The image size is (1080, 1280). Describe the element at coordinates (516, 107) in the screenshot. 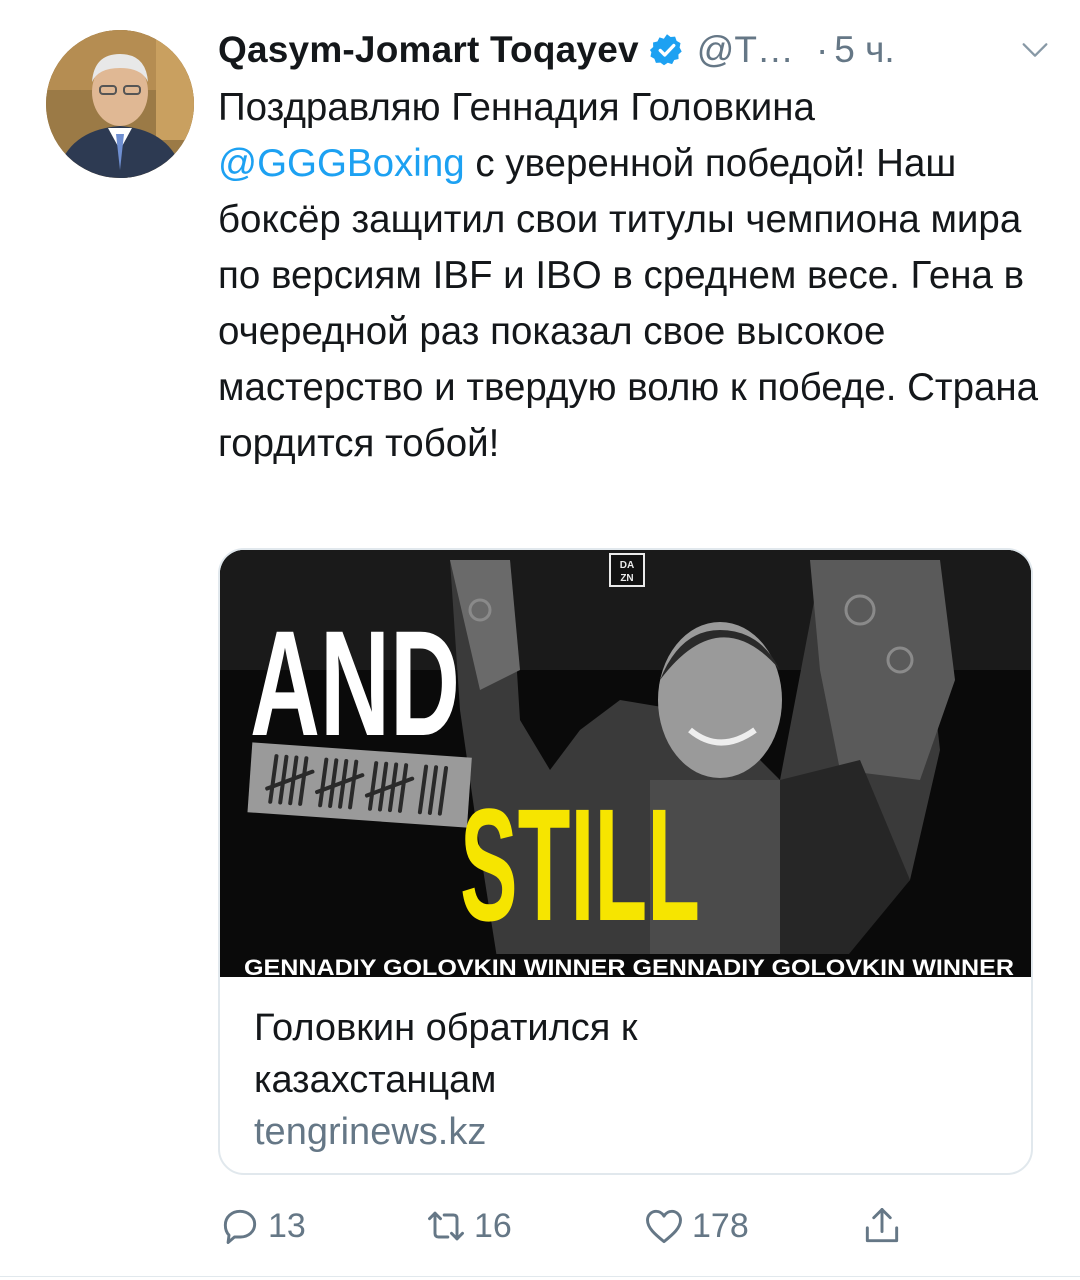

I see `tweet-text-line1: Поздравляю Геннадия Головкина` at that location.